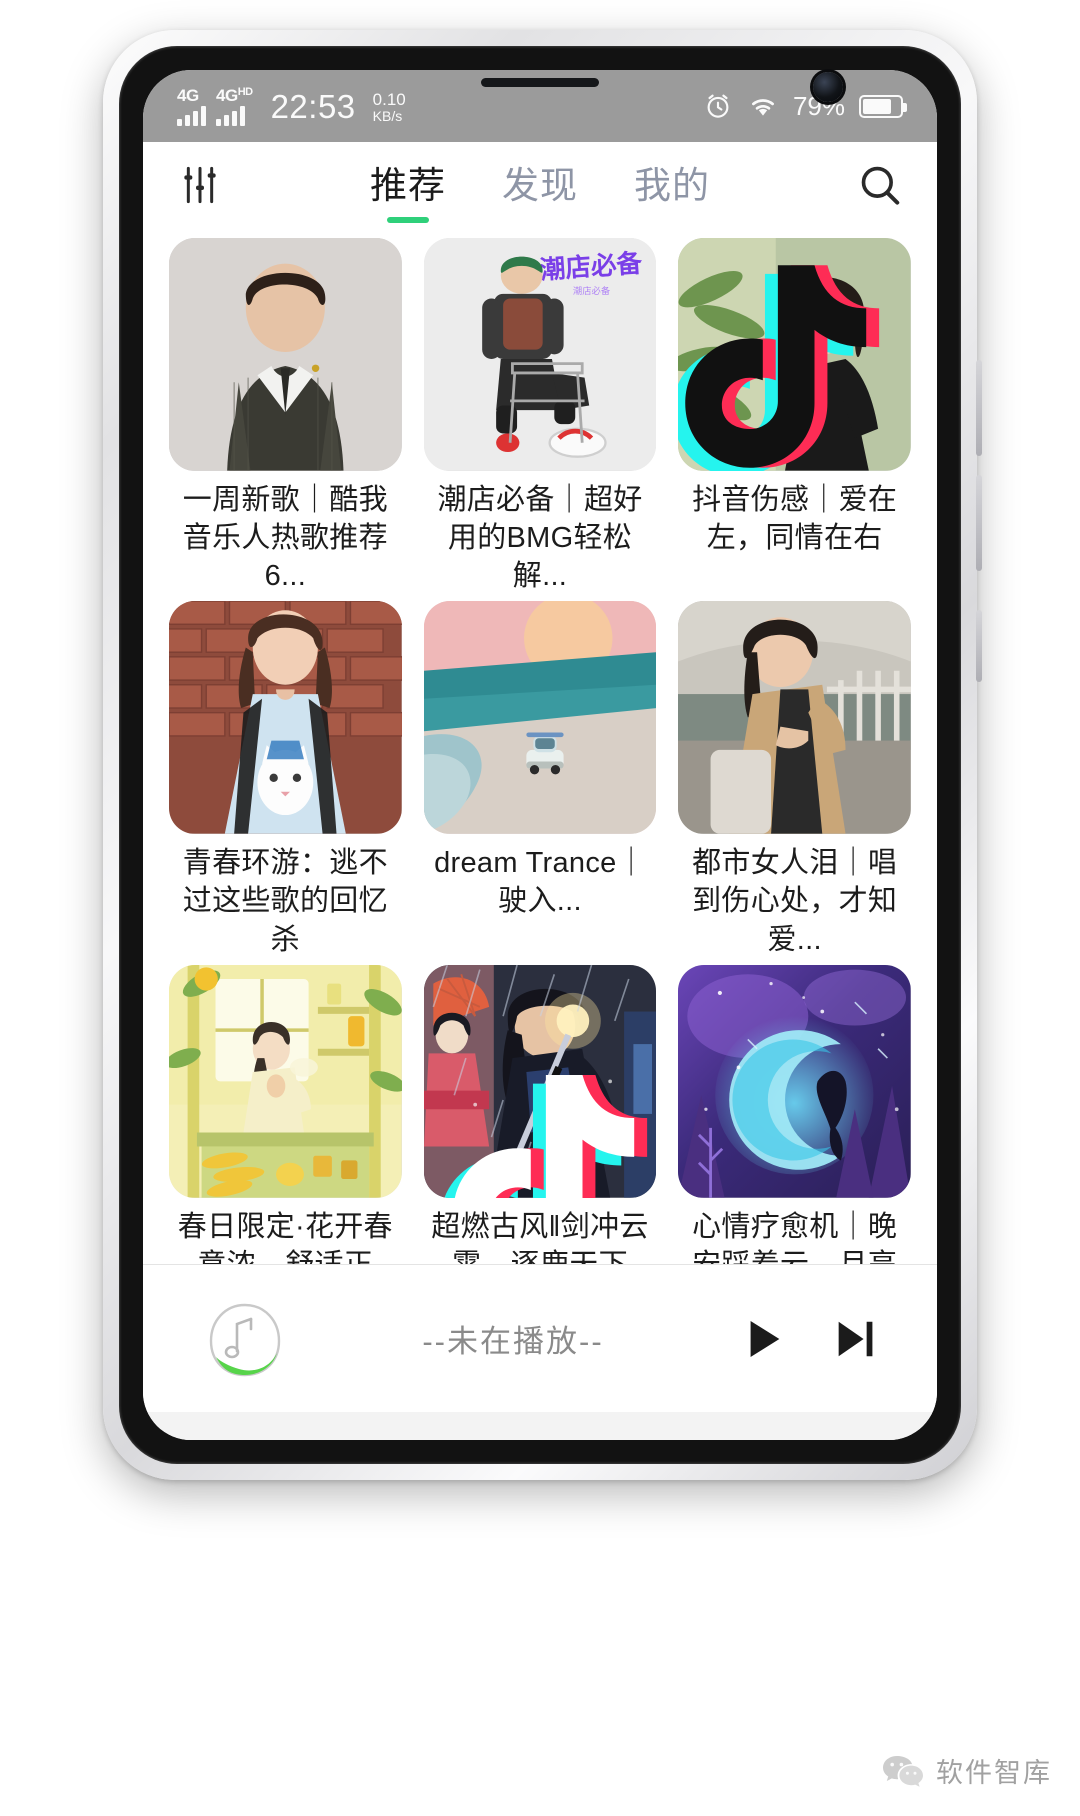  I want to click on player-artwork, so click(245, 1339).